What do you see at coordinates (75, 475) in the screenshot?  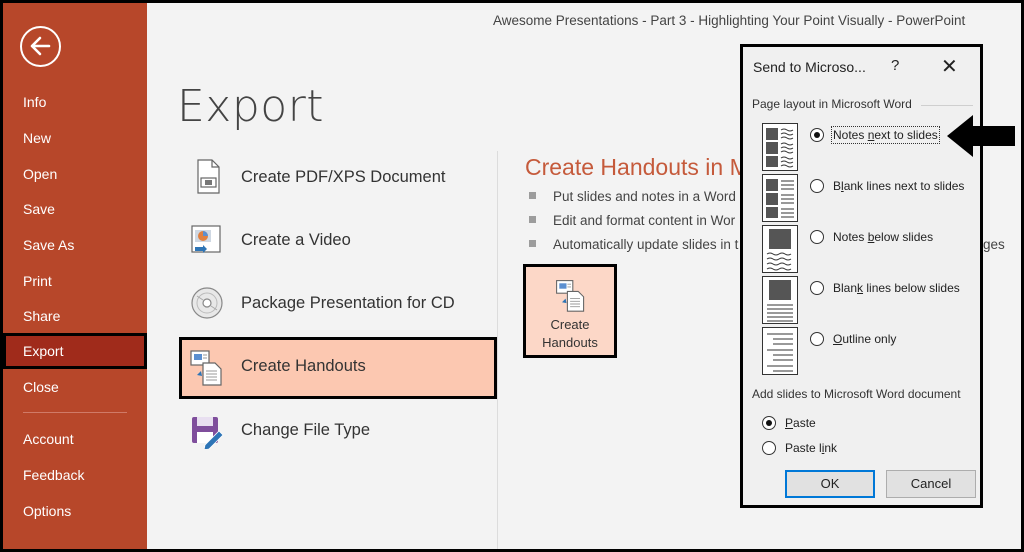 I see `nav-feedback: Feedback` at bounding box center [75, 475].